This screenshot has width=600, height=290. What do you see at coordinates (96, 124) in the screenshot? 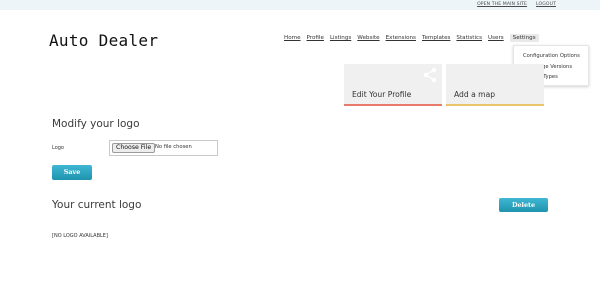
I see `modify-logo-title: Modify your logo` at bounding box center [96, 124].